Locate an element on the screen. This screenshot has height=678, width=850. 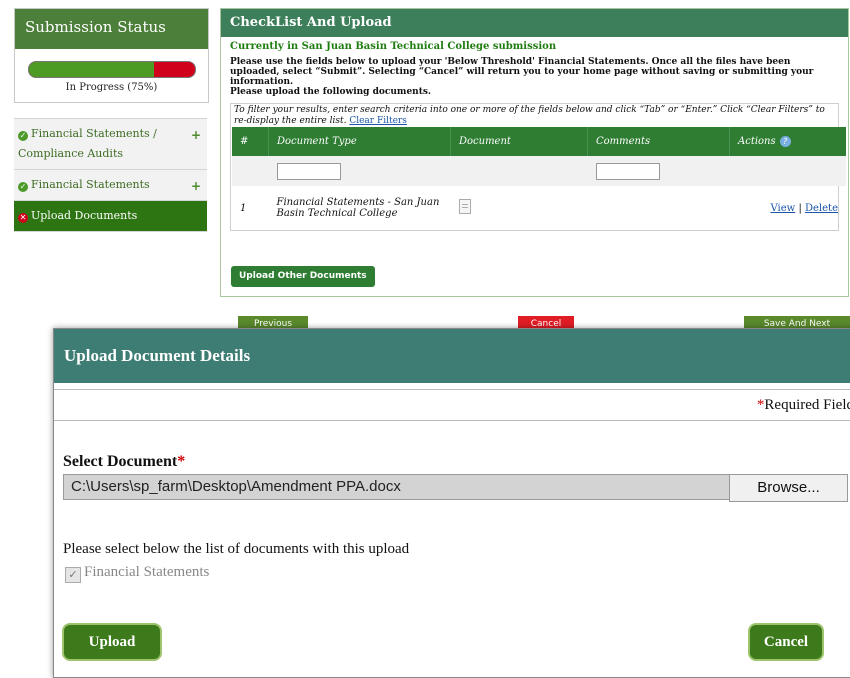
progress-bar-fill is located at coordinates (91, 69).